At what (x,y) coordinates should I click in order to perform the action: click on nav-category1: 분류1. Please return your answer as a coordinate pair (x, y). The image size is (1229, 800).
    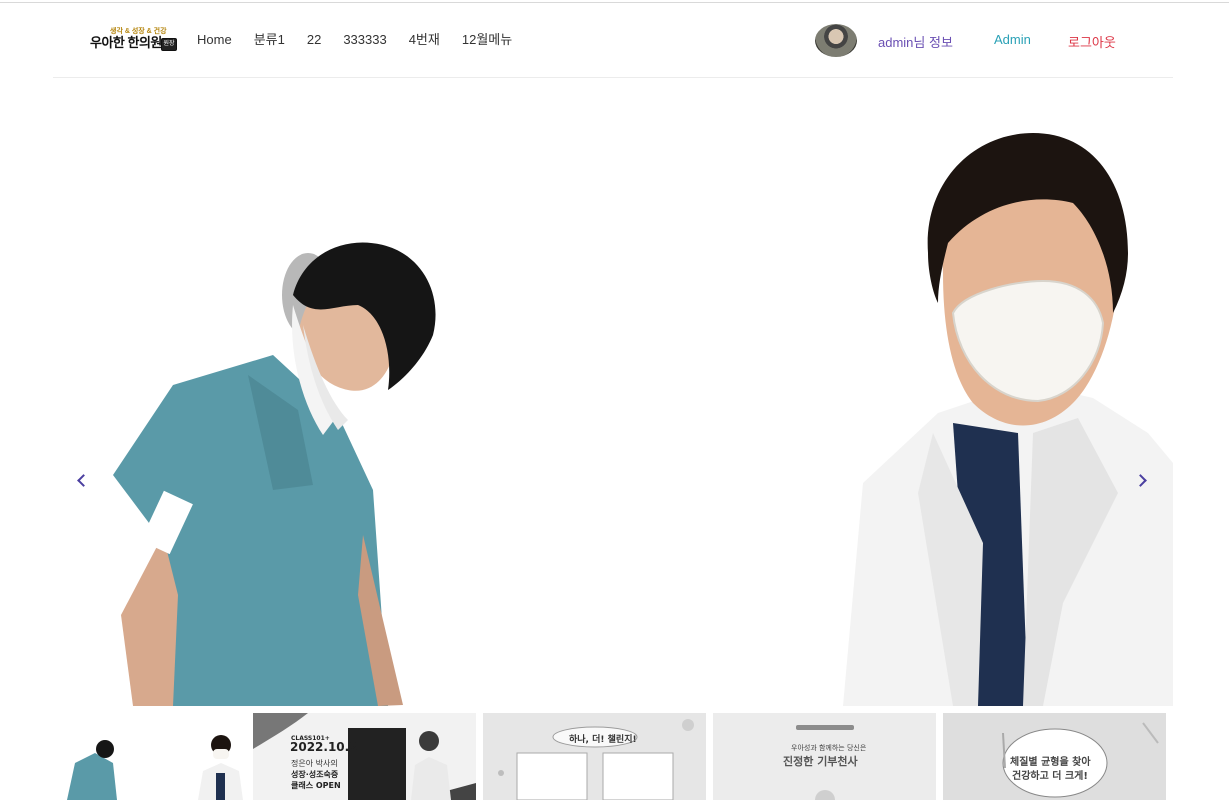
    Looking at the image, I should click on (269, 40).